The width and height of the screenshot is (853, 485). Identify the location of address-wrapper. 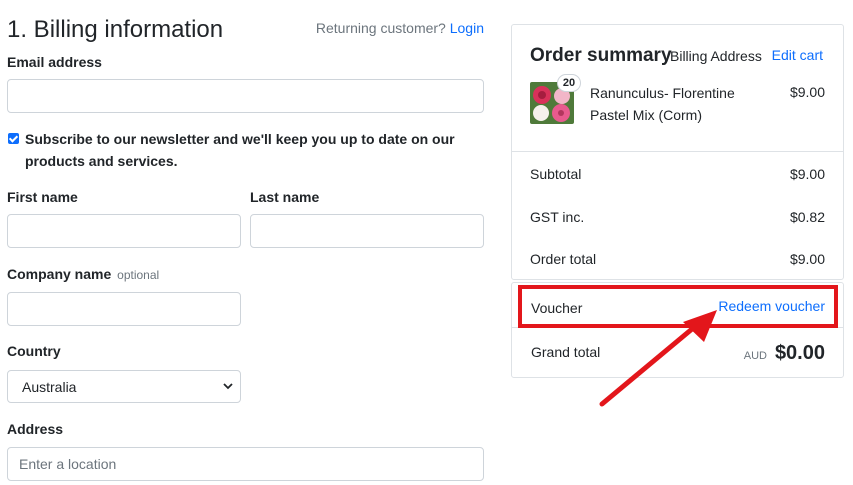
(245, 464).